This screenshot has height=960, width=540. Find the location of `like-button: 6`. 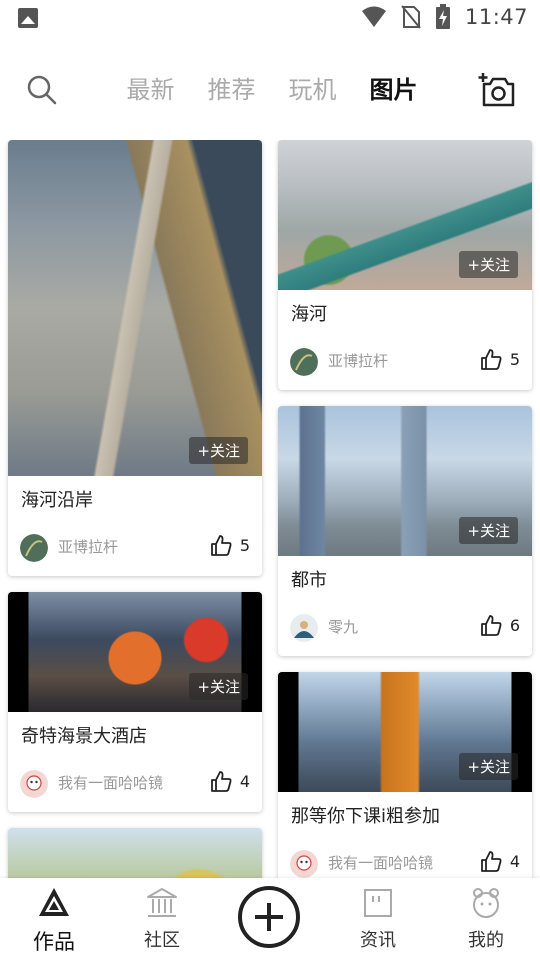

like-button: 6 is located at coordinates (500, 625).